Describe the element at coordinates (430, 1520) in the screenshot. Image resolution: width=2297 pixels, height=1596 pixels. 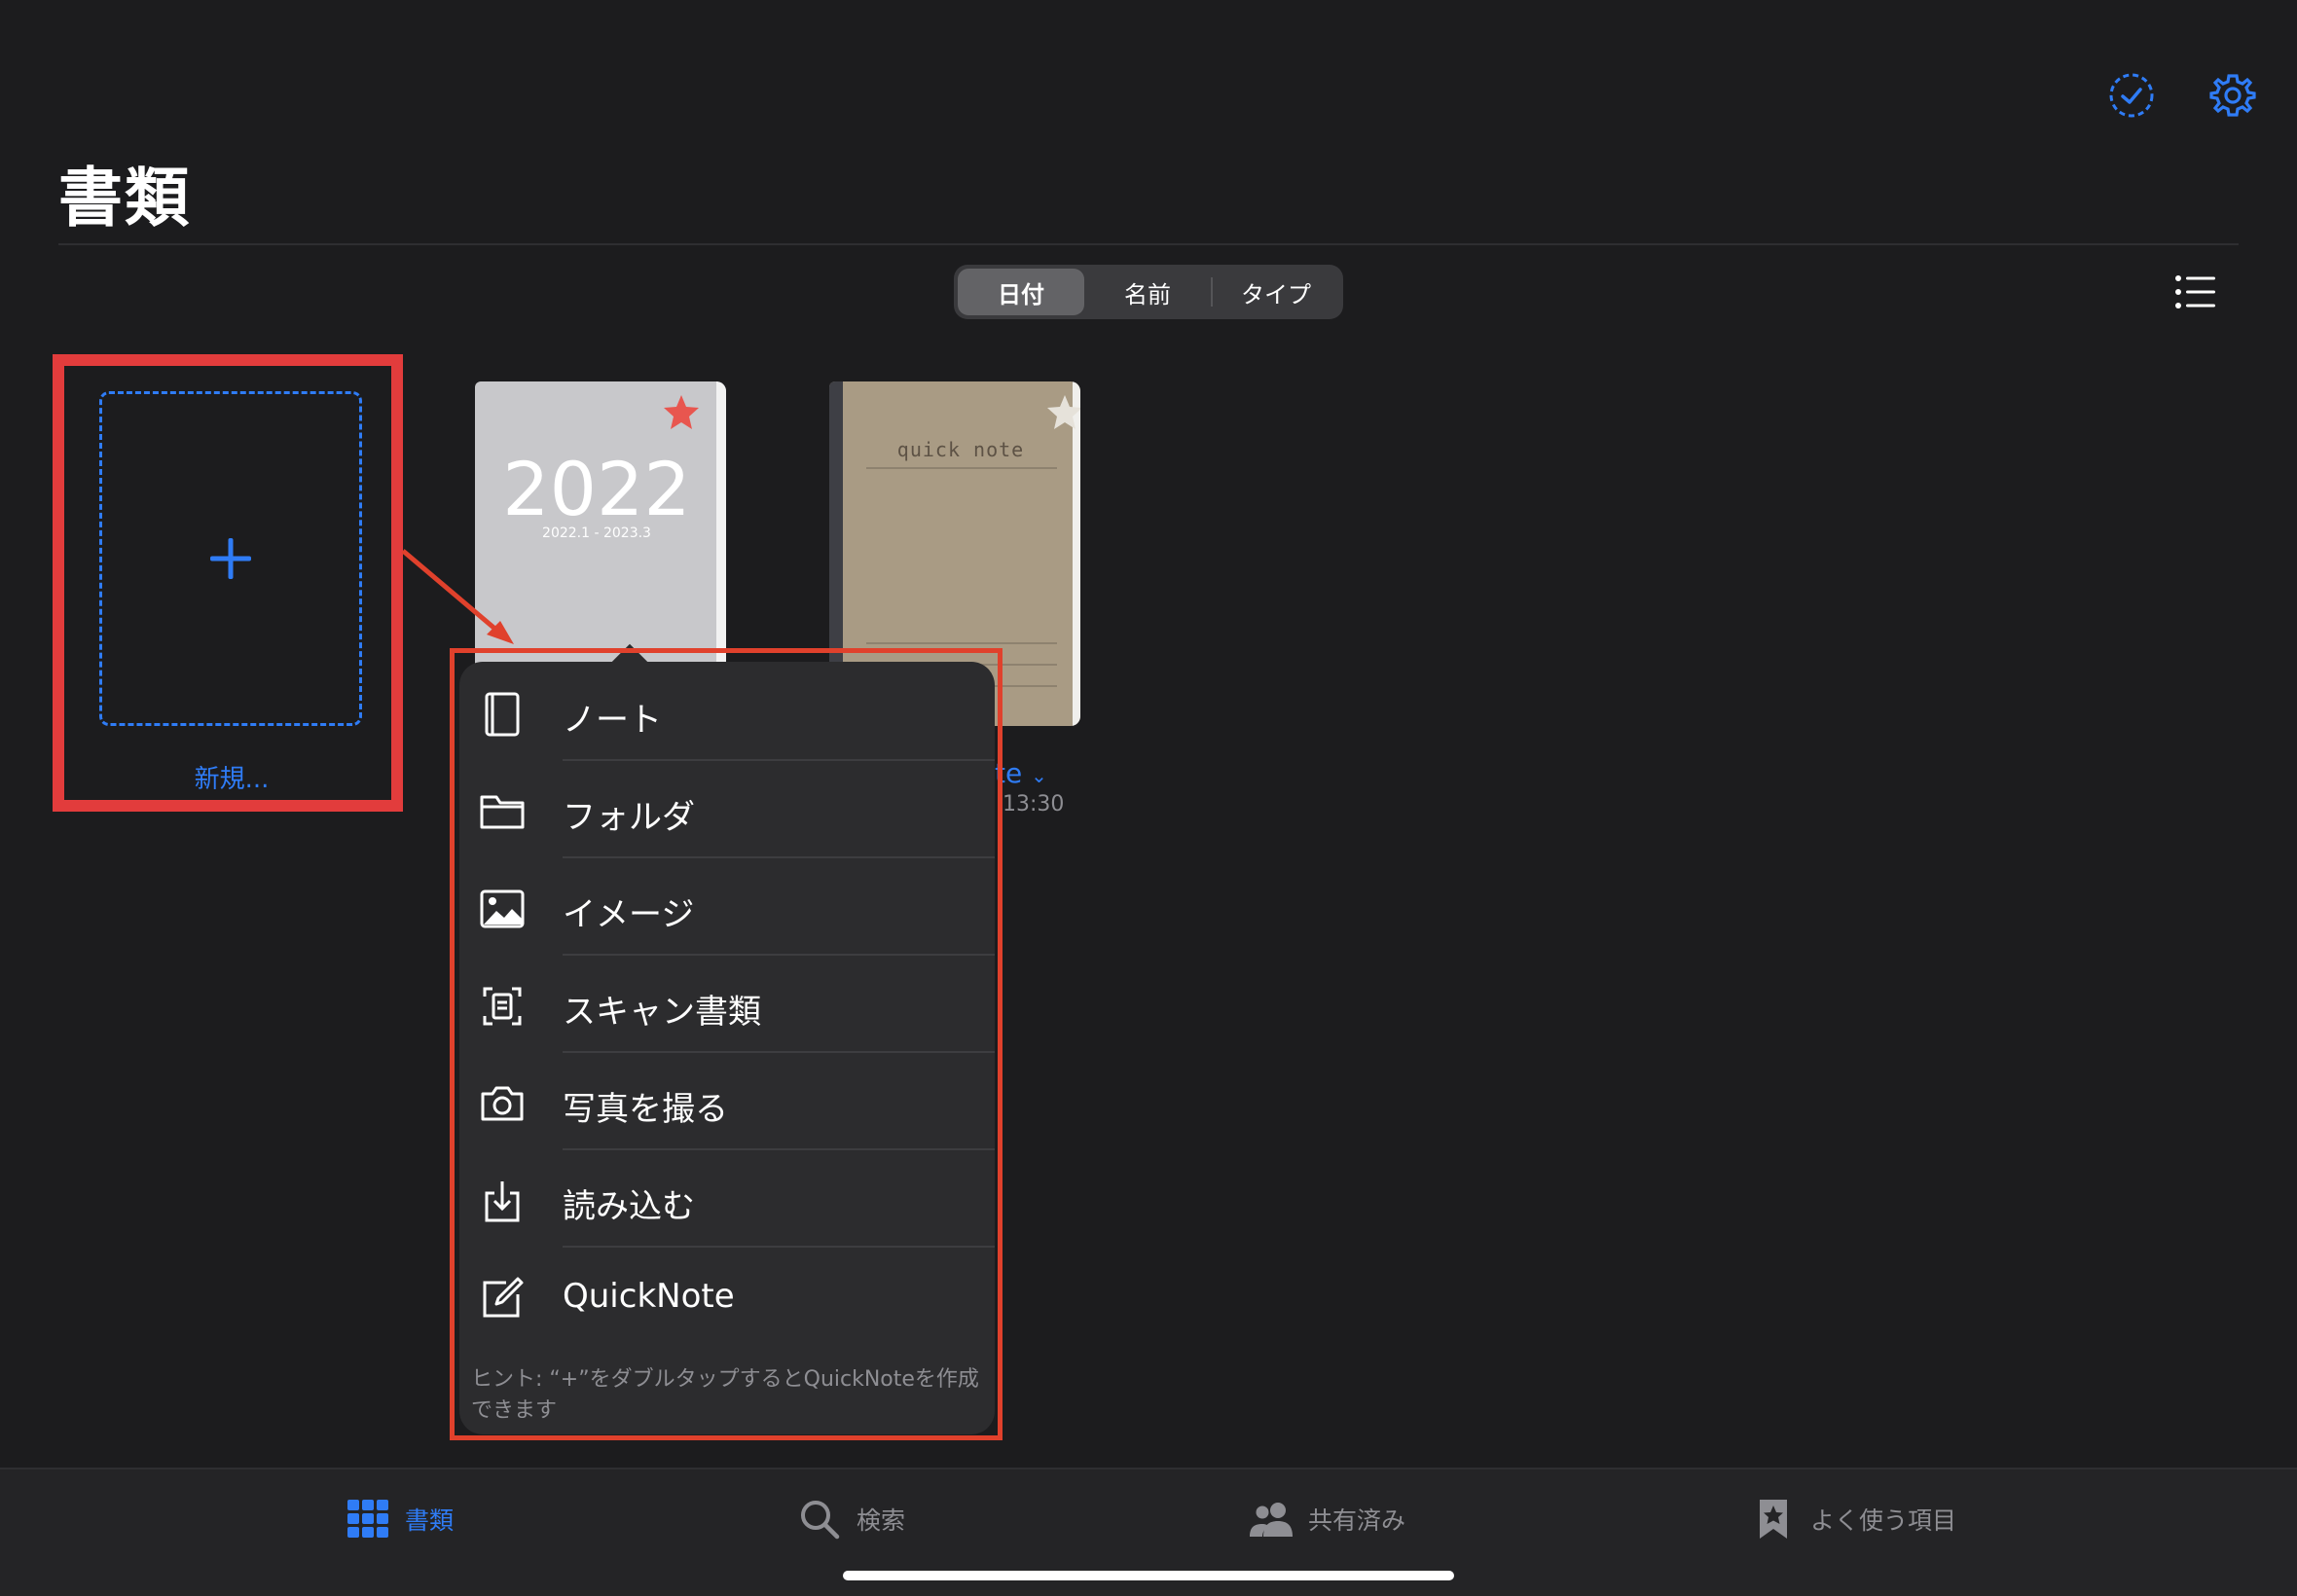
I see `tab-label: 書類` at that location.